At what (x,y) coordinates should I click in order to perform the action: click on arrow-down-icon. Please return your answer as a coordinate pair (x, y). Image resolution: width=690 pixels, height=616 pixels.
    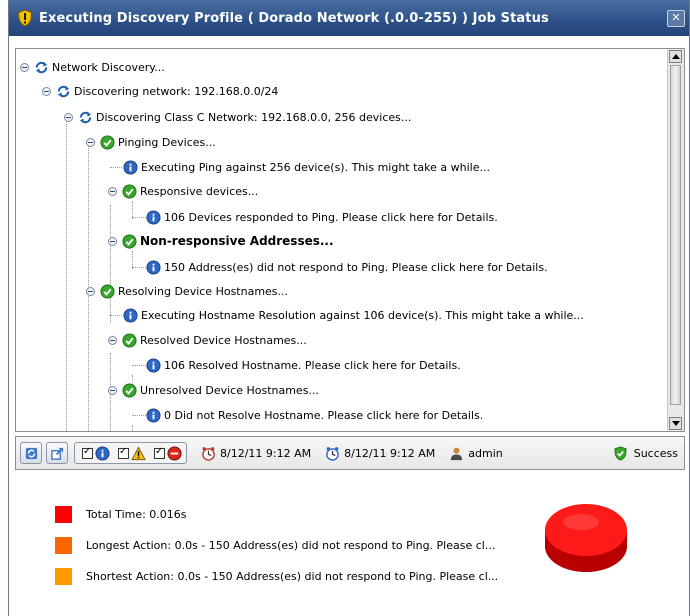
    Looking at the image, I should click on (676, 423).